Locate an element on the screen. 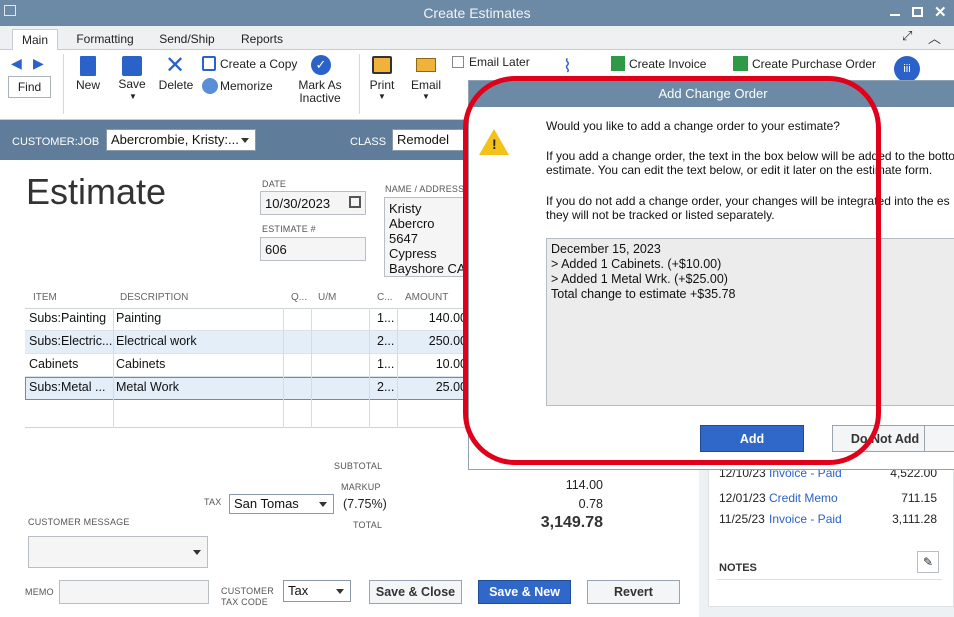 This screenshot has width=954, height=617. cell-description: Electrical work is located at coordinates (201, 341).